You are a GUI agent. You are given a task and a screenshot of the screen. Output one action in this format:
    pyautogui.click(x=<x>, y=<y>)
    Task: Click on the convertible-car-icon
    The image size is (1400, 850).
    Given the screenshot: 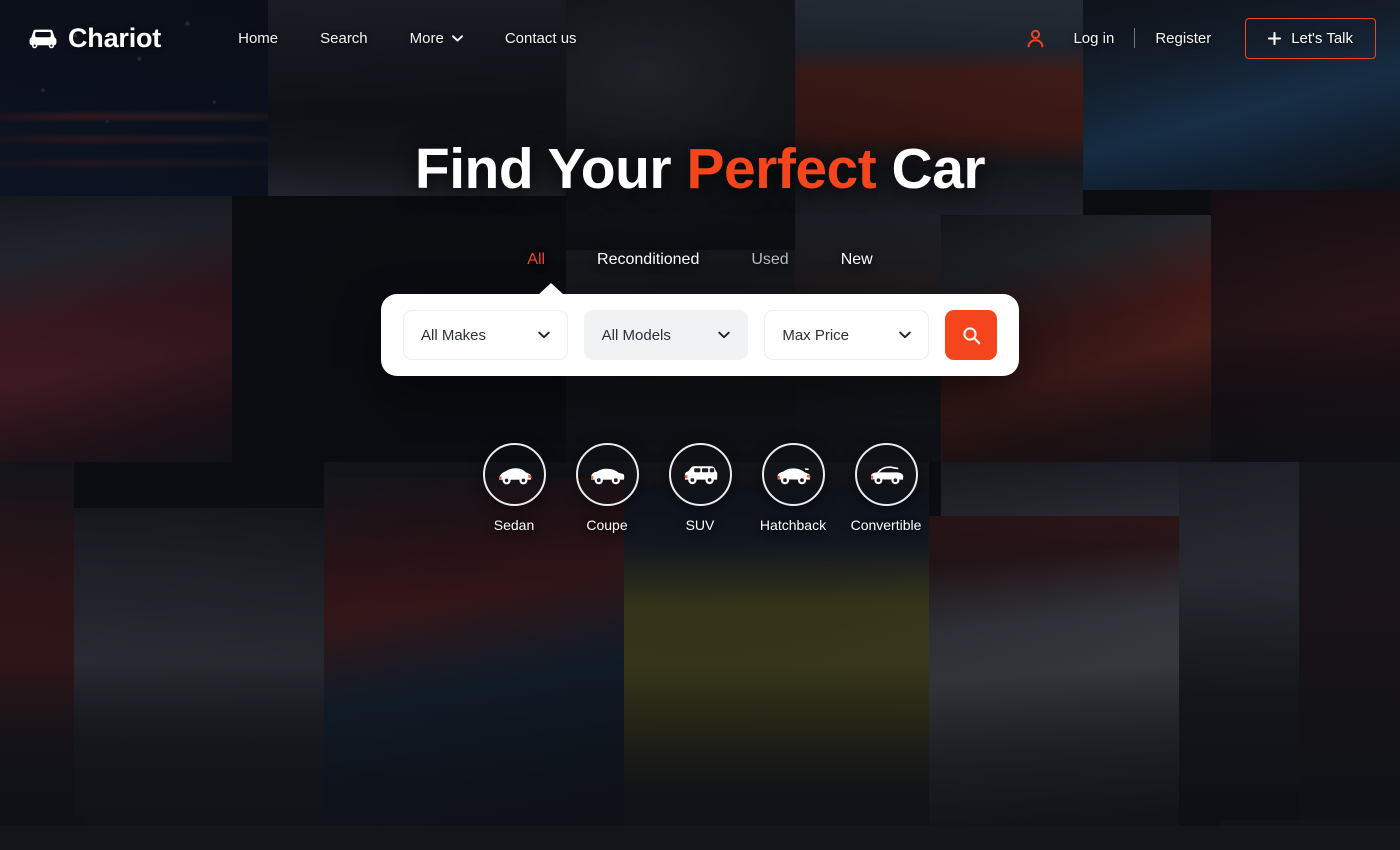 What is the action you would take?
    pyautogui.click(x=887, y=474)
    